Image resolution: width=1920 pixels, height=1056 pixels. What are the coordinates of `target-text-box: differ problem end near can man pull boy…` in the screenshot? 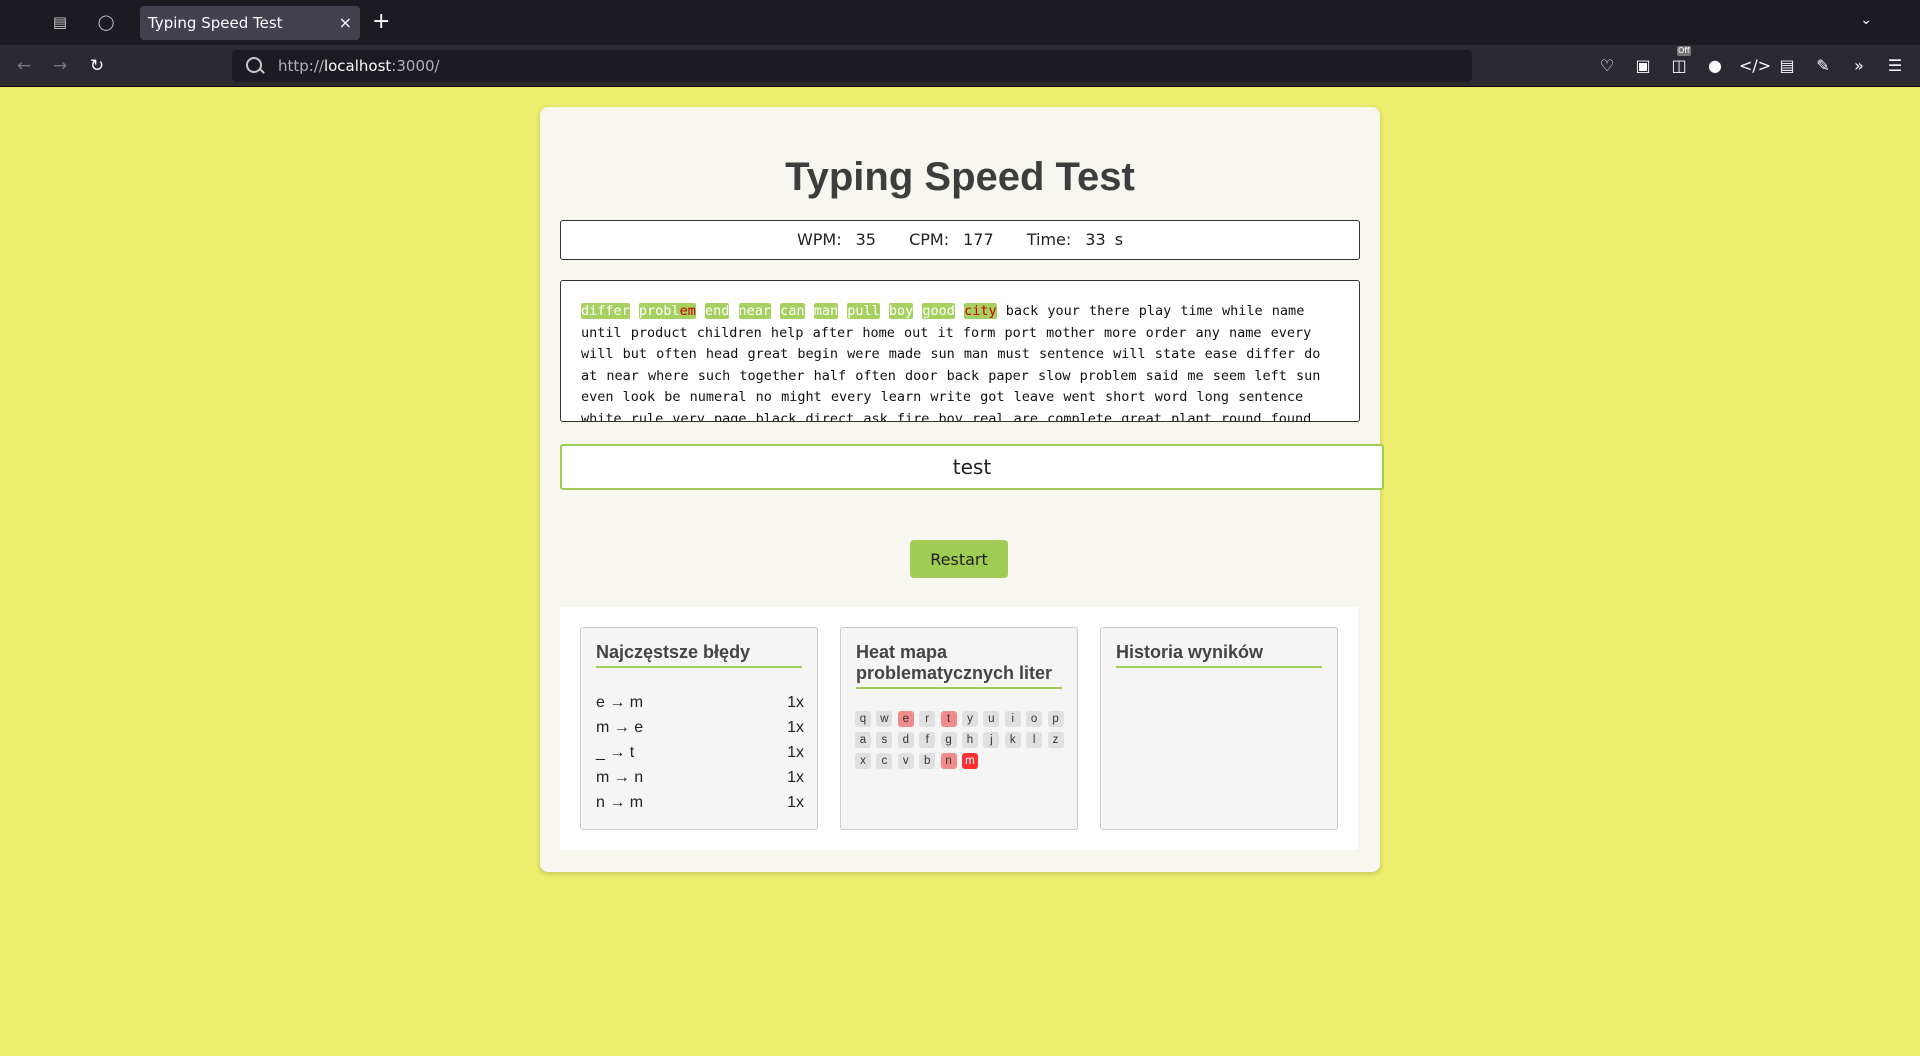 It's located at (960, 351).